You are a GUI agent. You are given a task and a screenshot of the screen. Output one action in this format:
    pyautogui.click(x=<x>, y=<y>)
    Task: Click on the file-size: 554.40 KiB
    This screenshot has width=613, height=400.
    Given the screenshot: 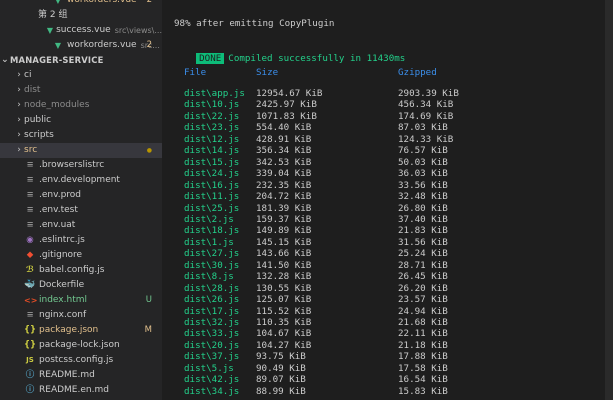 What is the action you would take?
    pyautogui.click(x=284, y=128)
    